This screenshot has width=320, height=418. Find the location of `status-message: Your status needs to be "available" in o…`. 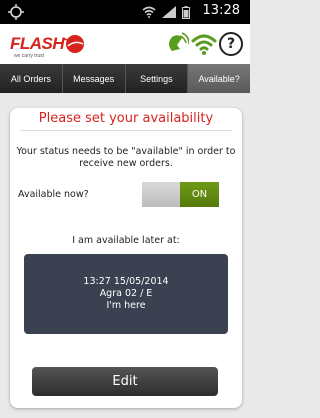

status-message: Your status needs to be "available" in o… is located at coordinates (126, 157).